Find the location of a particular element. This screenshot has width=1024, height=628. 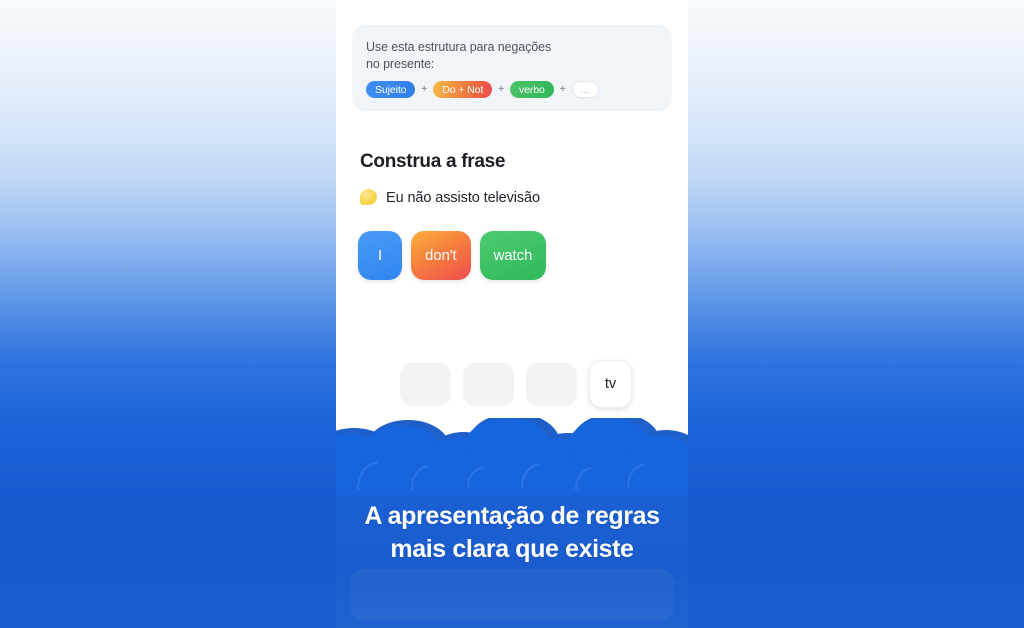

promo-headline-line-2: mais clara que existe is located at coordinates (512, 549).